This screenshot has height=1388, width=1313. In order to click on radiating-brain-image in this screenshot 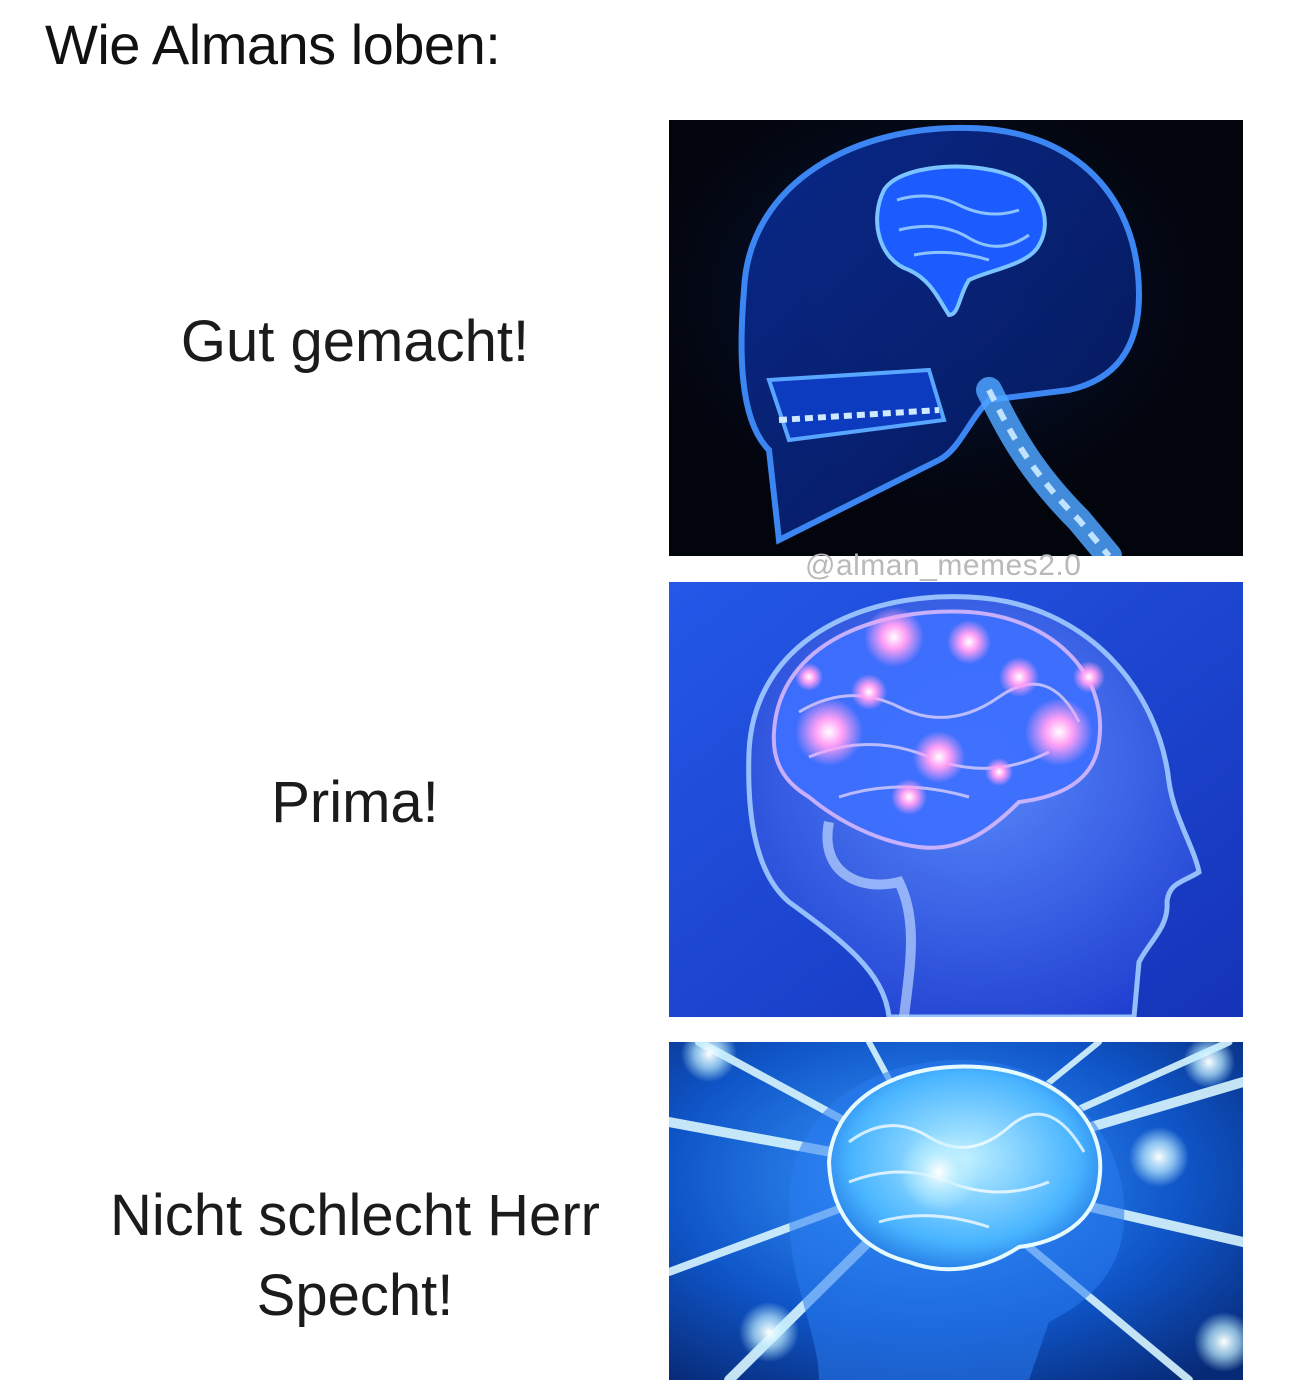, I will do `click(956, 1211)`.